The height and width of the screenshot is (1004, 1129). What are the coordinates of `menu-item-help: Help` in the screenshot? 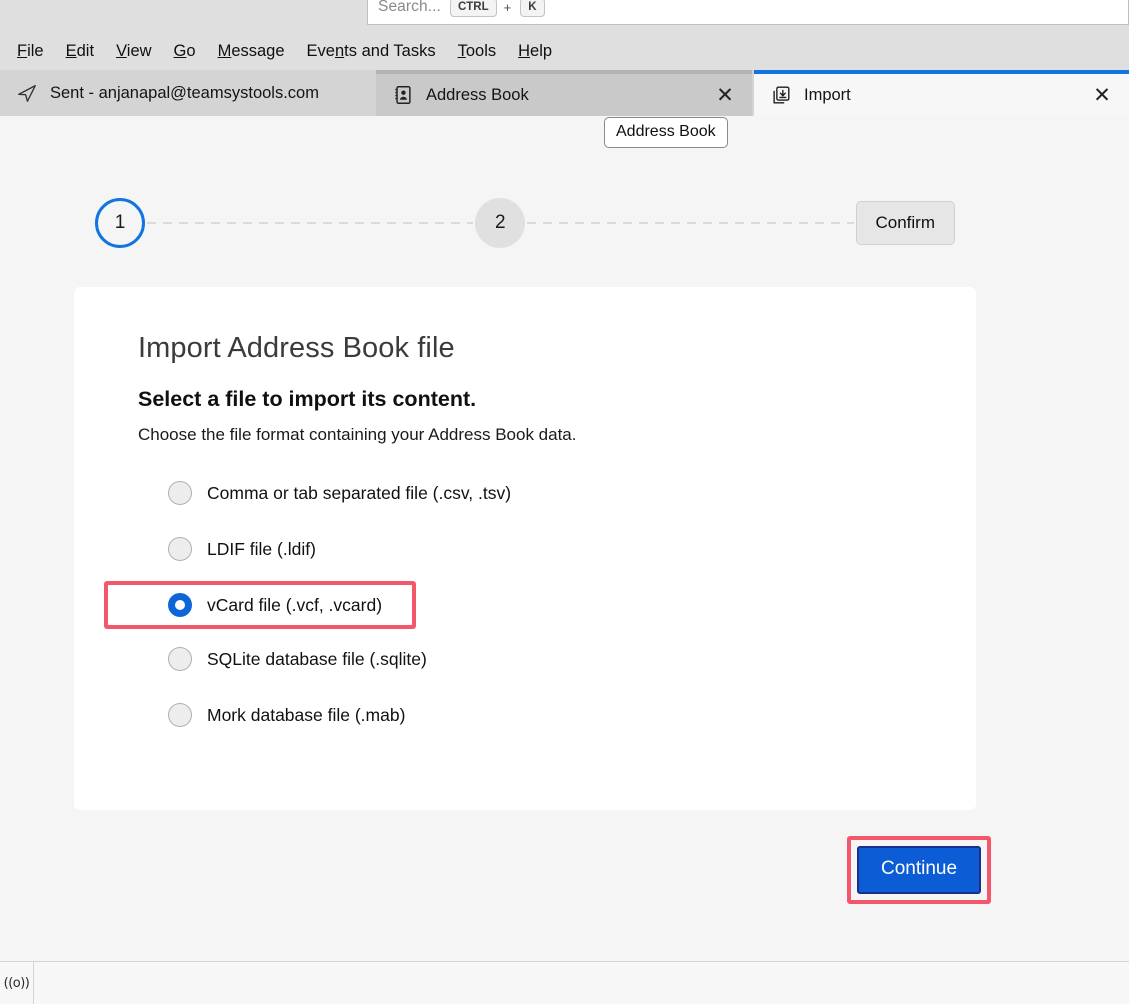 It's located at (535, 51).